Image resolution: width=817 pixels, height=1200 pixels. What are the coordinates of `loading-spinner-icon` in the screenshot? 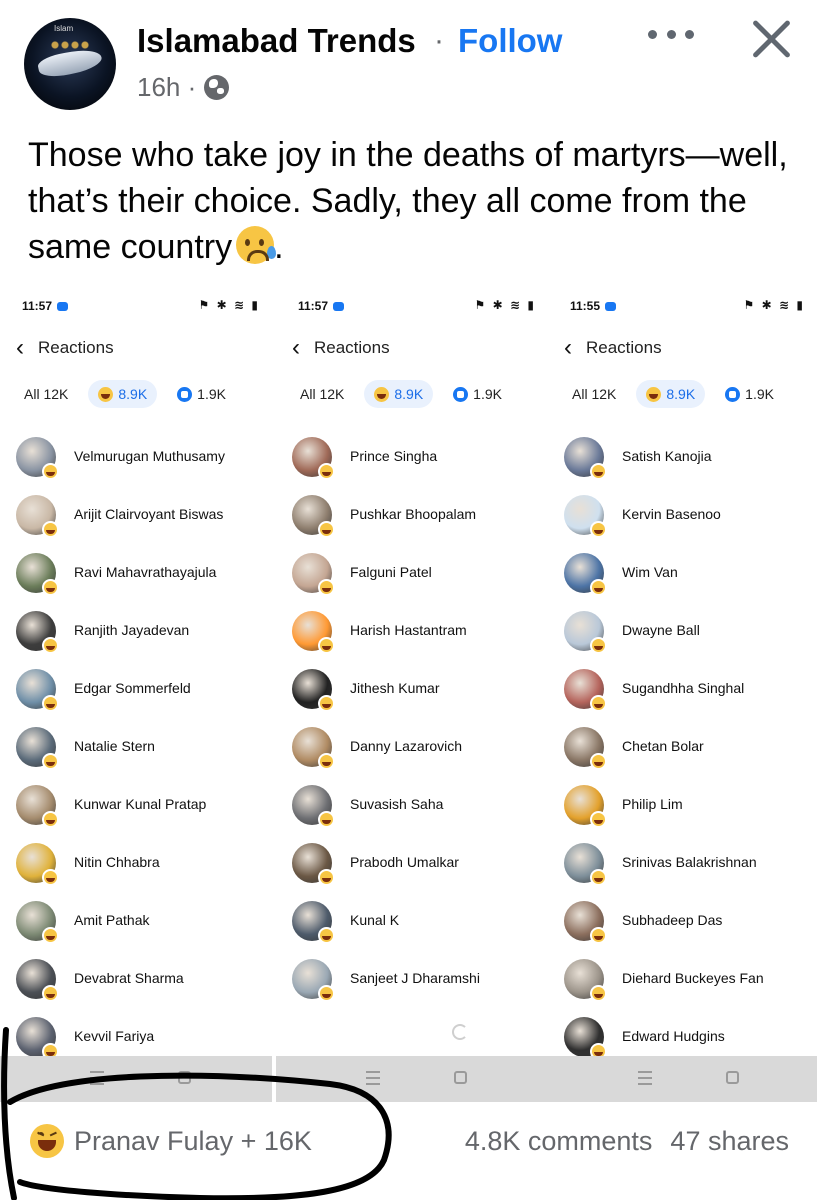 It's located at (460, 1032).